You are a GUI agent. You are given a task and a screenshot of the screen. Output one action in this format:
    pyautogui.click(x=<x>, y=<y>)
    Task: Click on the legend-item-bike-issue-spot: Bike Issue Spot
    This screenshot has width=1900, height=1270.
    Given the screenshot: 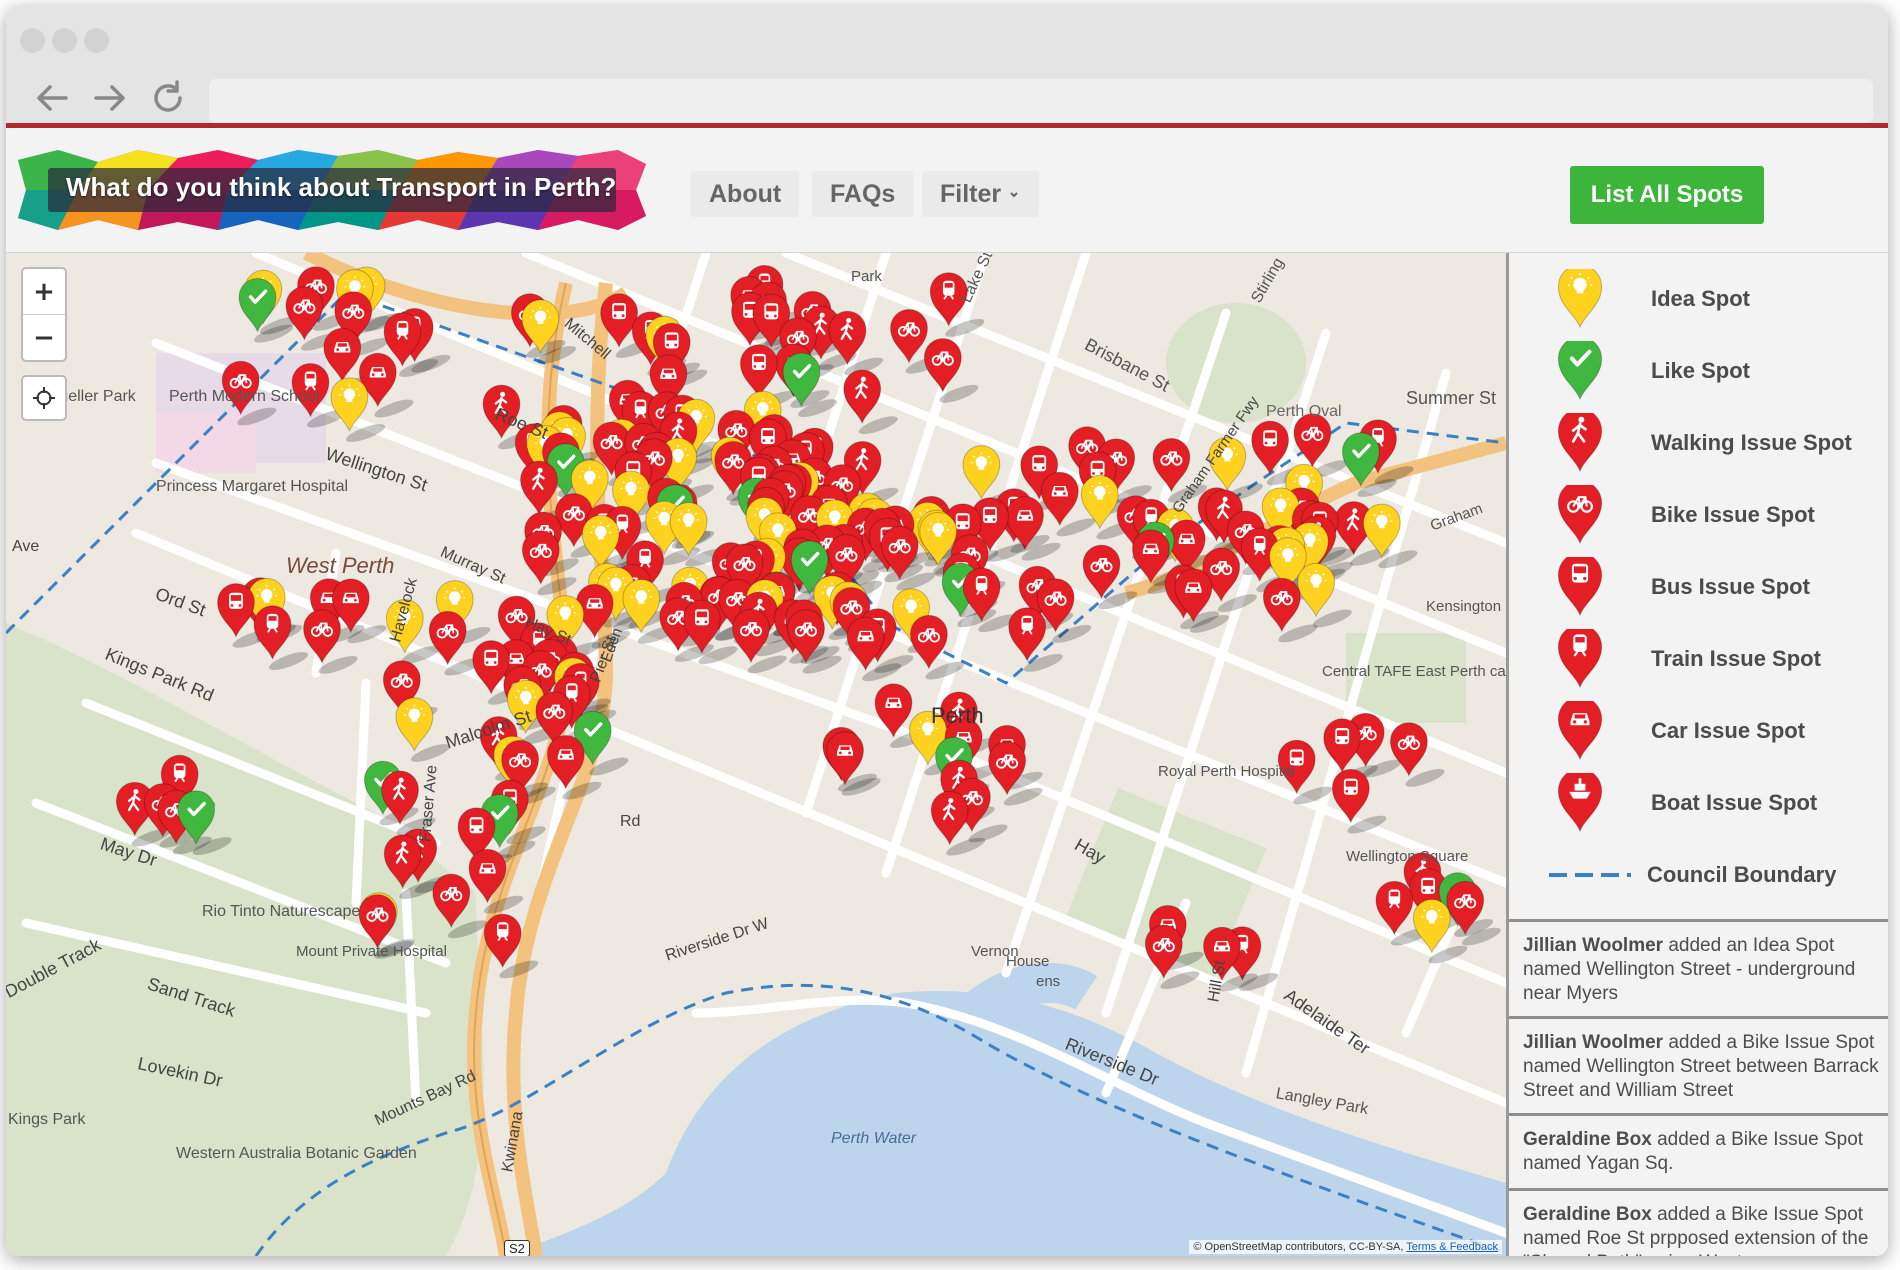 What is the action you would take?
    pyautogui.click(x=1698, y=515)
    